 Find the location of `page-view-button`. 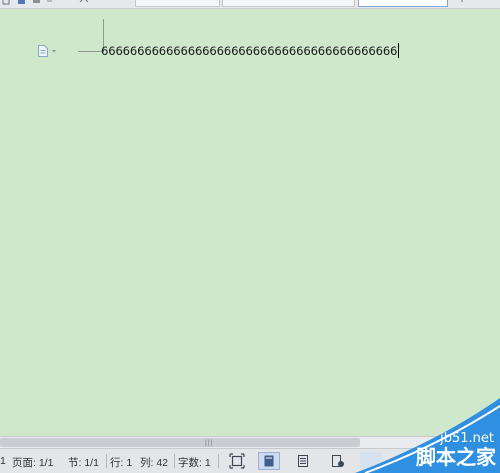

page-view-button is located at coordinates (269, 461).